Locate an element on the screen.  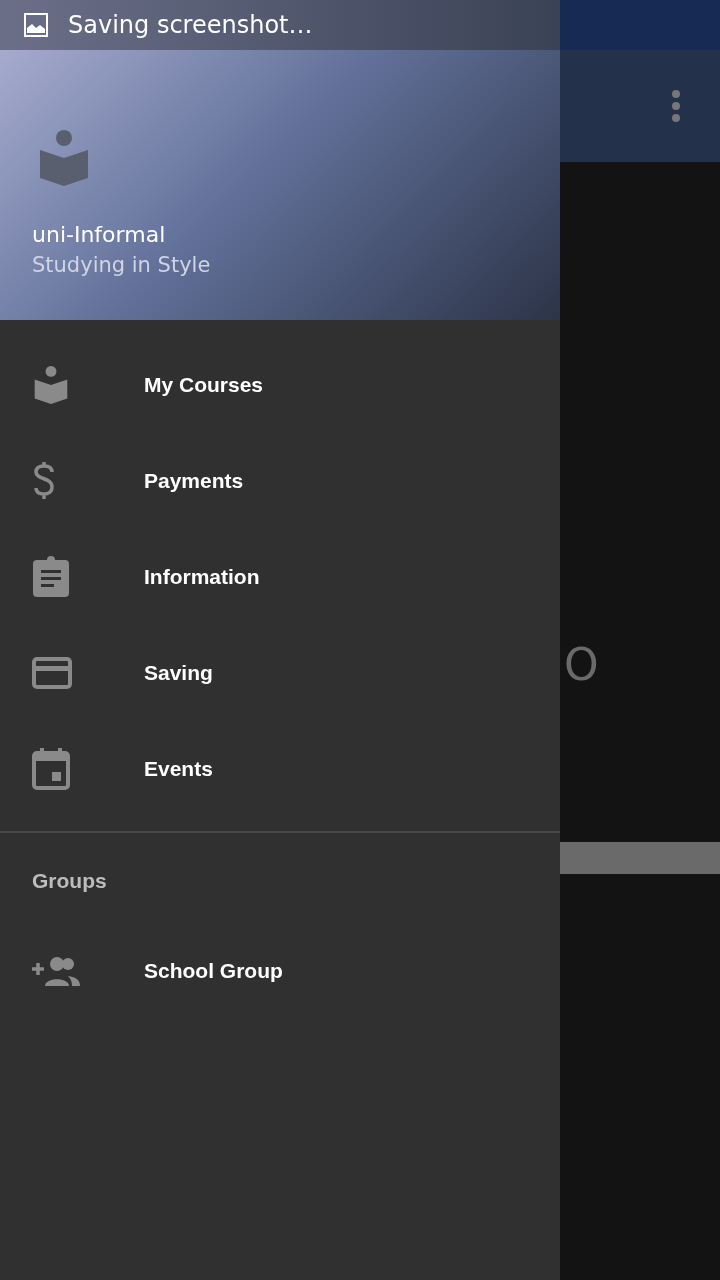
section-title: Groups is located at coordinates (69, 880).